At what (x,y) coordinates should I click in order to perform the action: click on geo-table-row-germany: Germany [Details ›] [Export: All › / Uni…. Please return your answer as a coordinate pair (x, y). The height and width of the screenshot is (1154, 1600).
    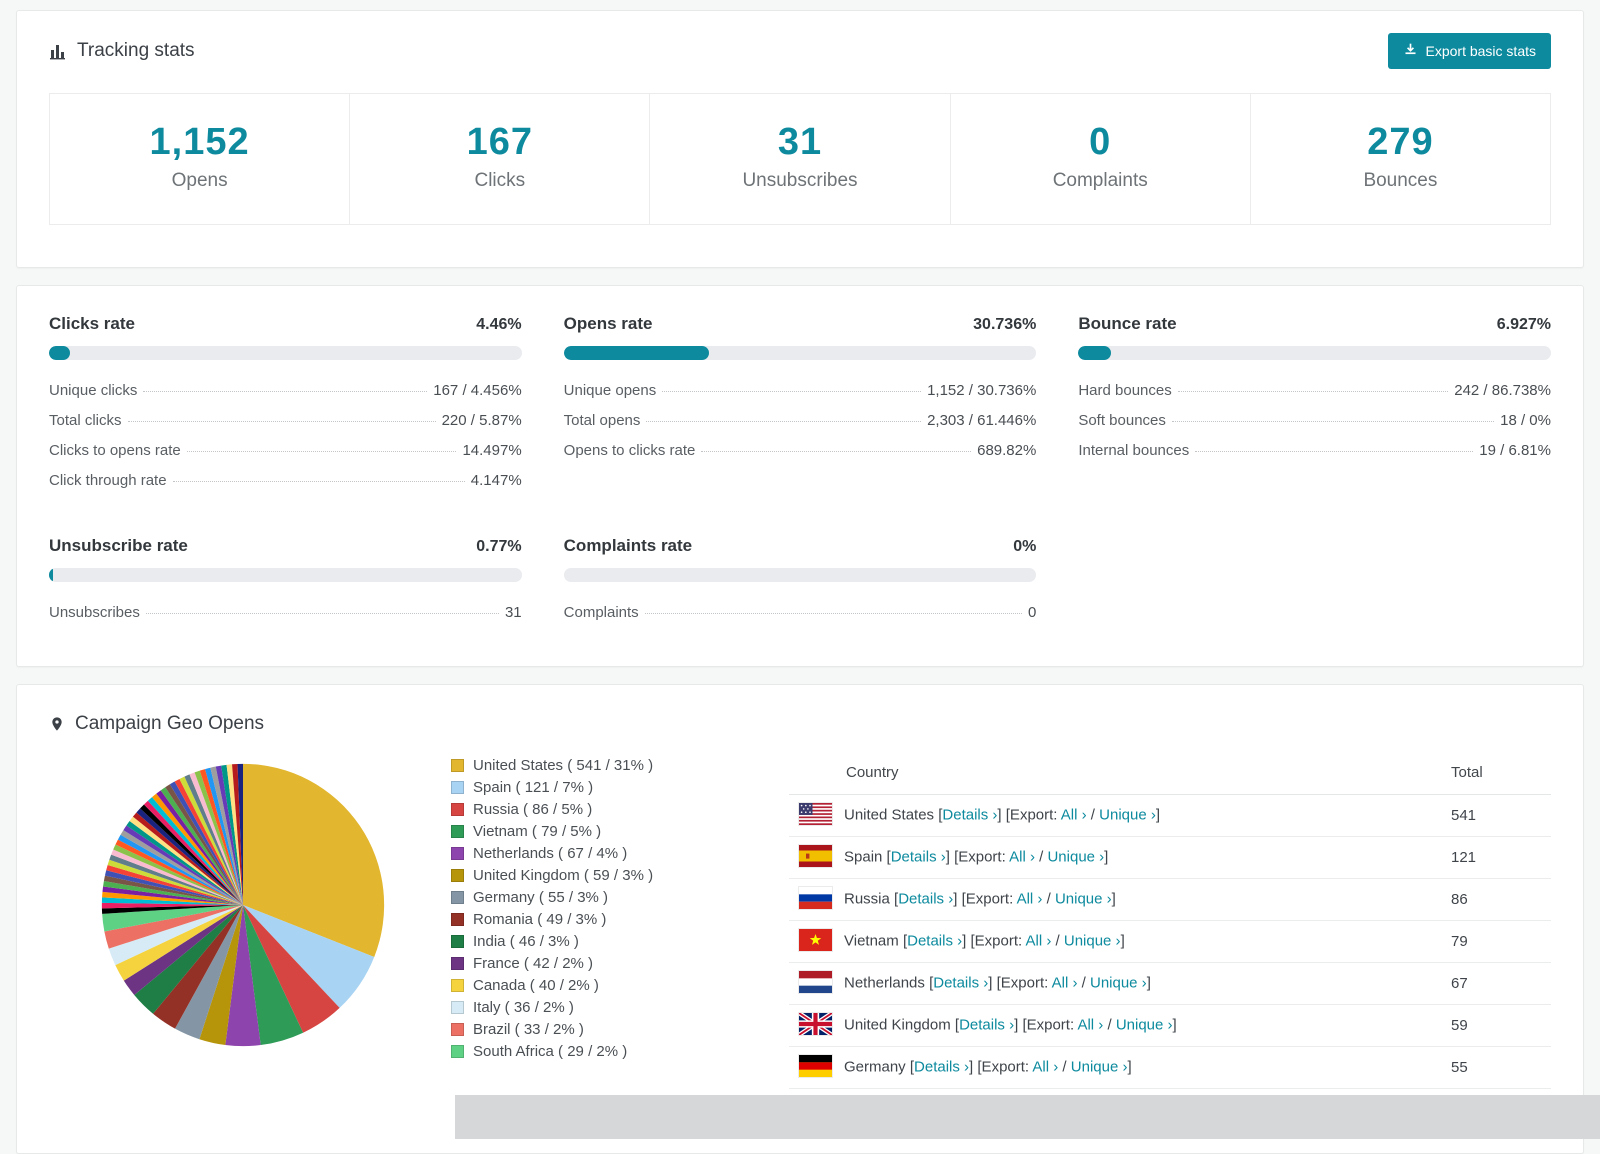
    Looking at the image, I should click on (1170, 1067).